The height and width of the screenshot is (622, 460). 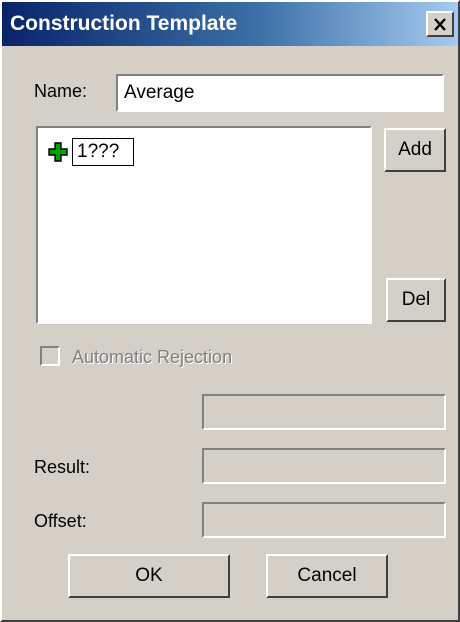 What do you see at coordinates (416, 300) in the screenshot?
I see `del-button: Del` at bounding box center [416, 300].